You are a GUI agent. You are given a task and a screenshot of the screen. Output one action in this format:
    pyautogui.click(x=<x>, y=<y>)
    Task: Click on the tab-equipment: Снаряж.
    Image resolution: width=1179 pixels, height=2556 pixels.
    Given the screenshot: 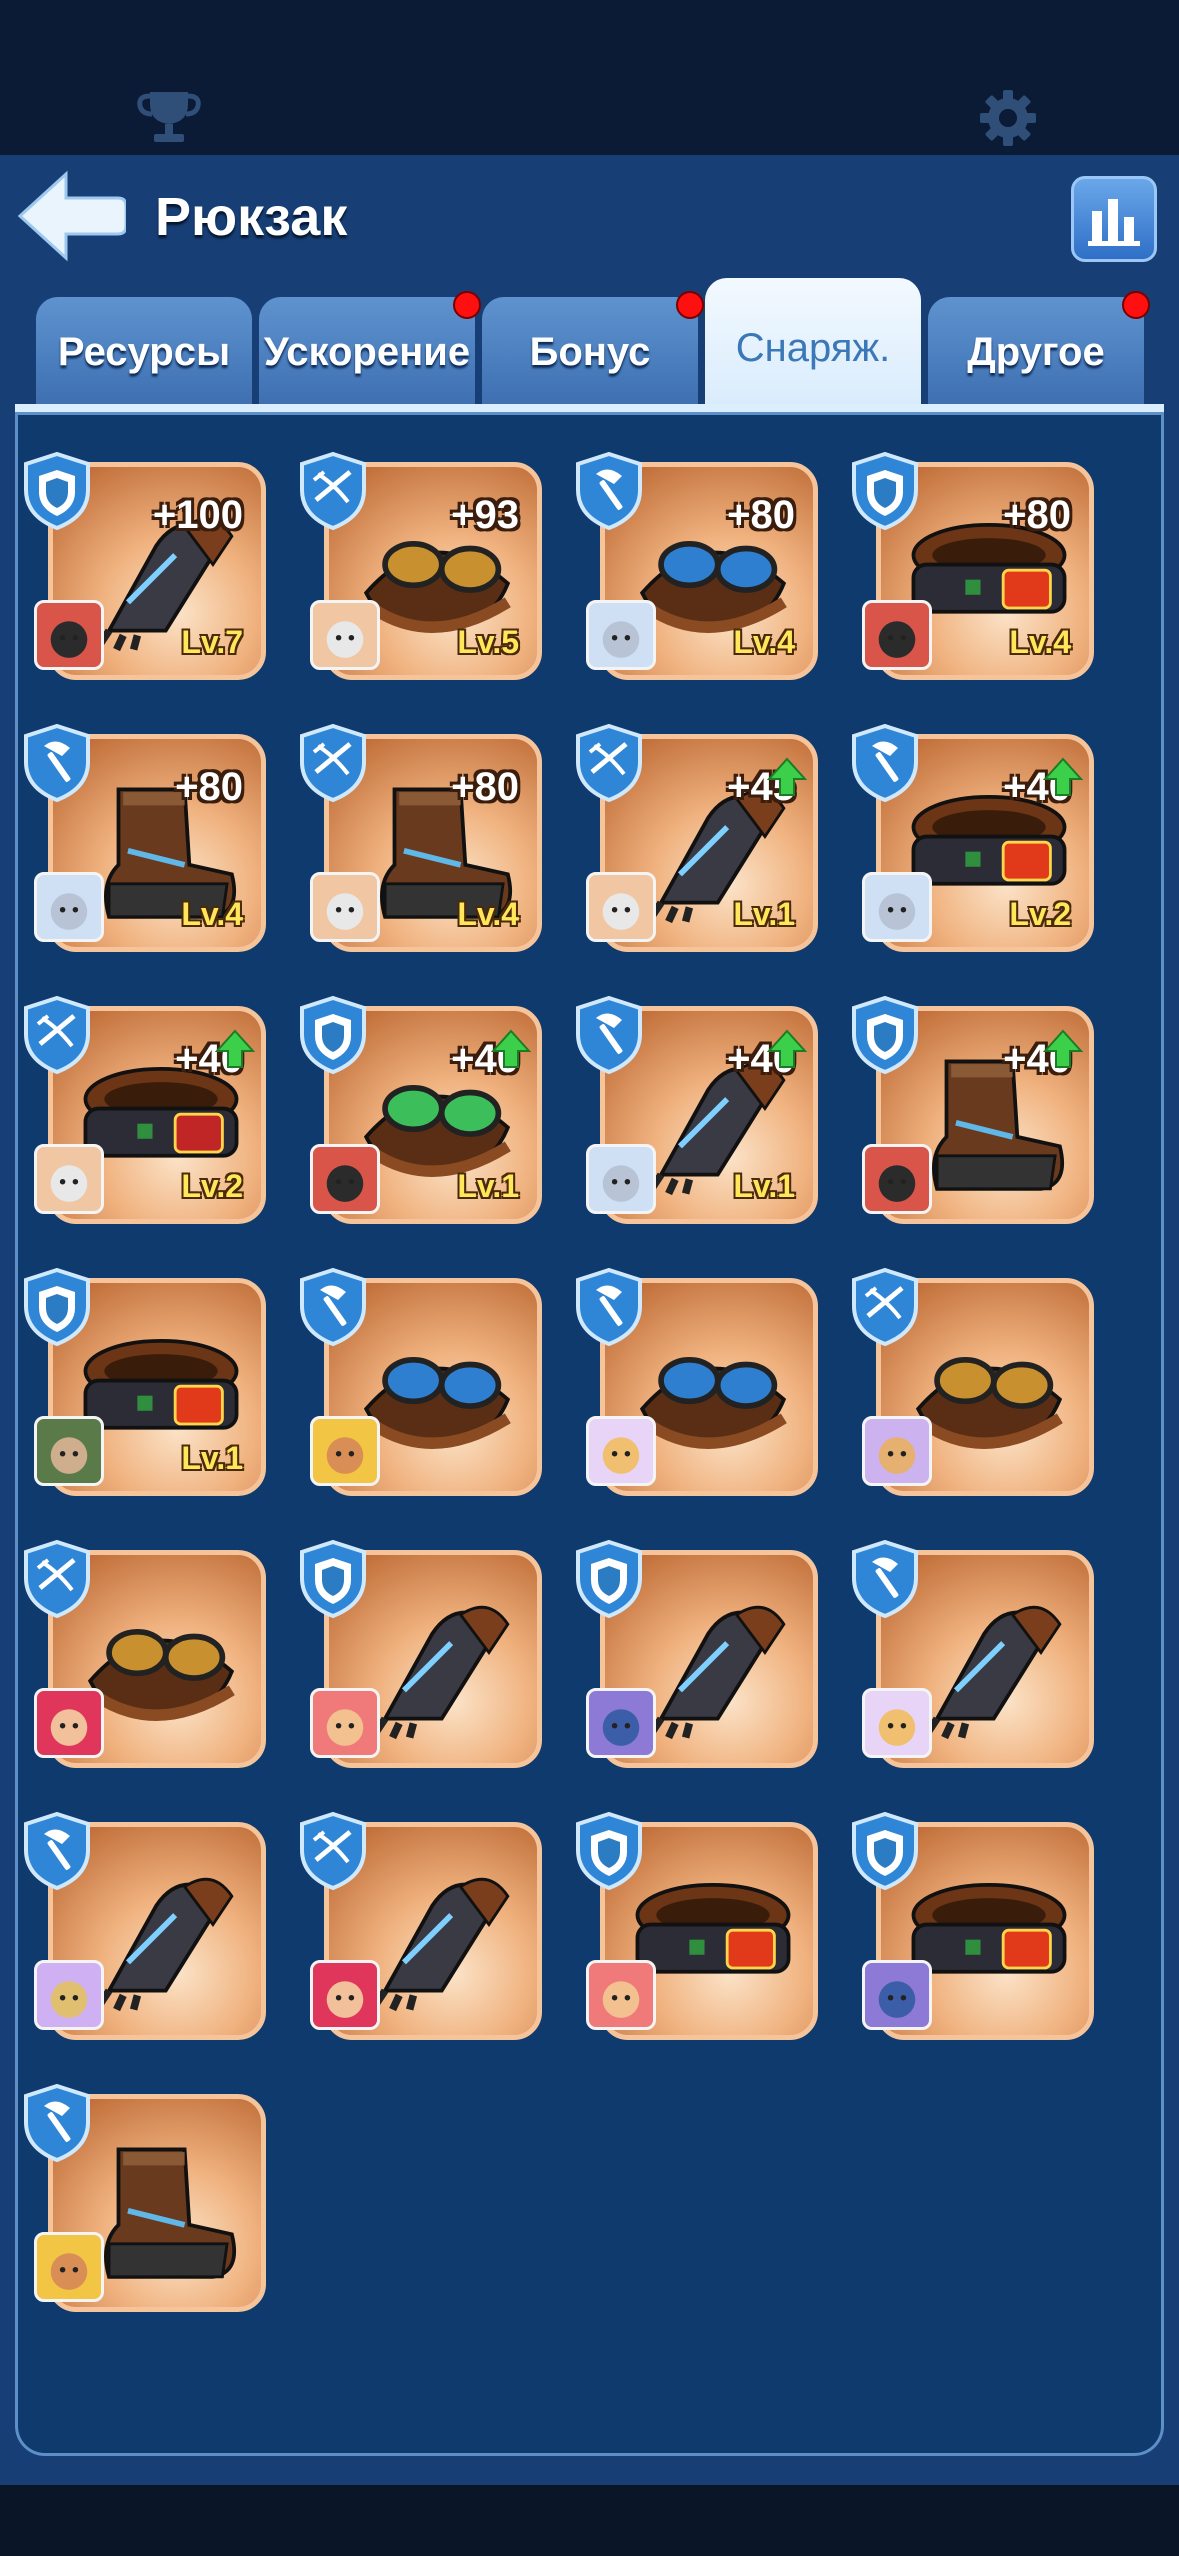 What is the action you would take?
    pyautogui.click(x=813, y=342)
    